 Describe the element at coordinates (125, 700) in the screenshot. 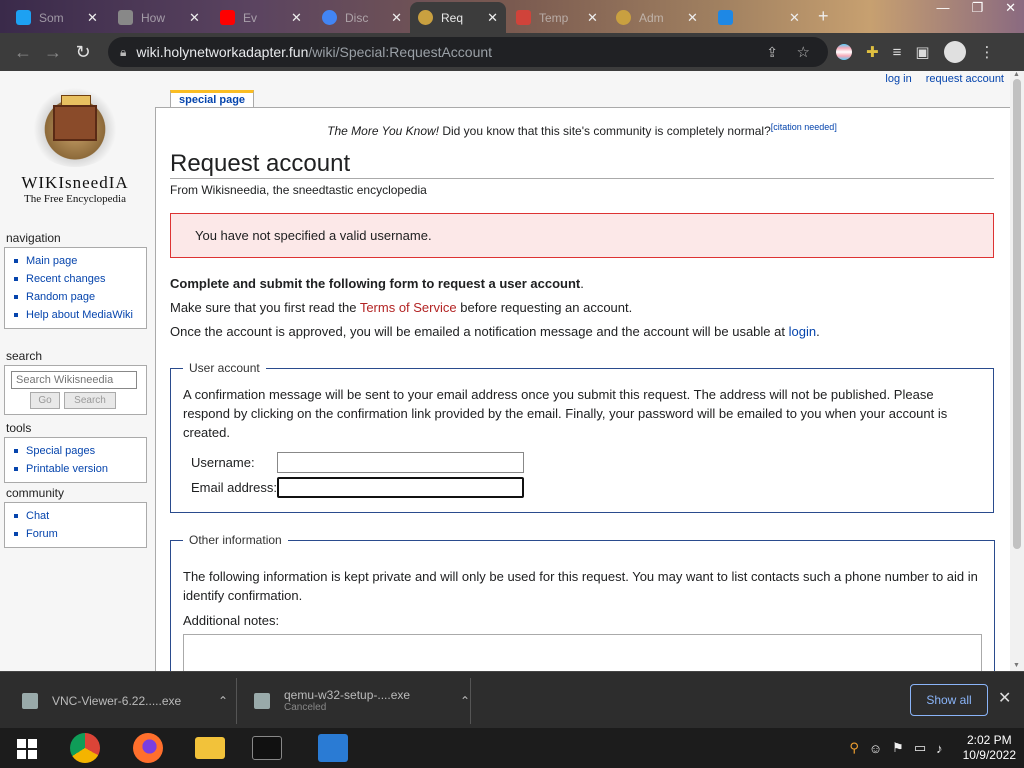

I see `download-item: VNC-Viewer-6.22.....exe ⌃` at that location.